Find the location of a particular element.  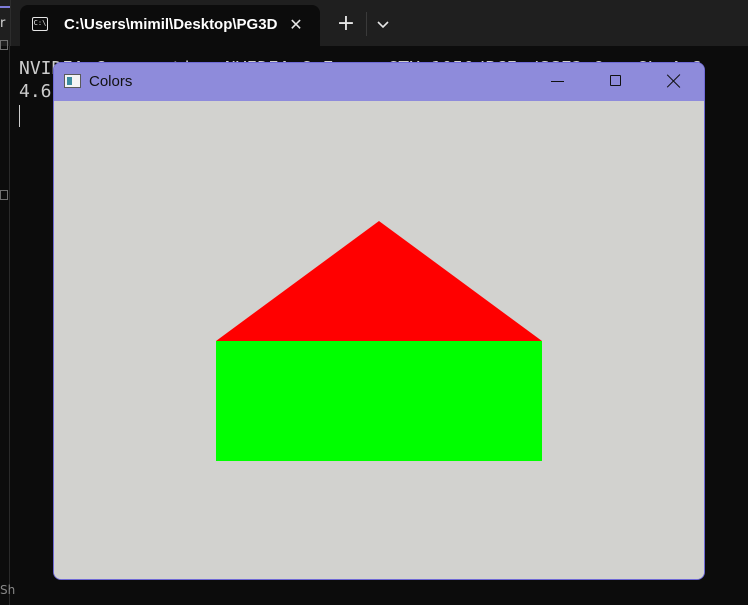

tab-dropdown-button is located at coordinates (383, 24).